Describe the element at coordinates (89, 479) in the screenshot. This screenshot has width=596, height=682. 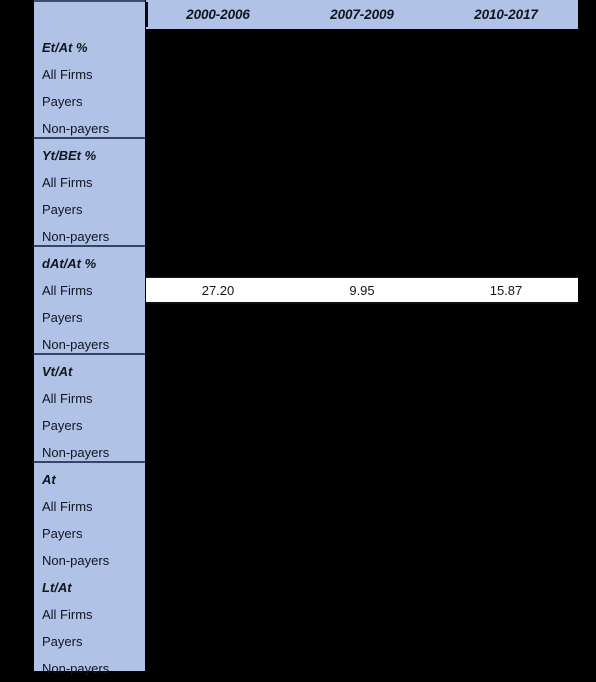
I see `group-title-row: At` at that location.